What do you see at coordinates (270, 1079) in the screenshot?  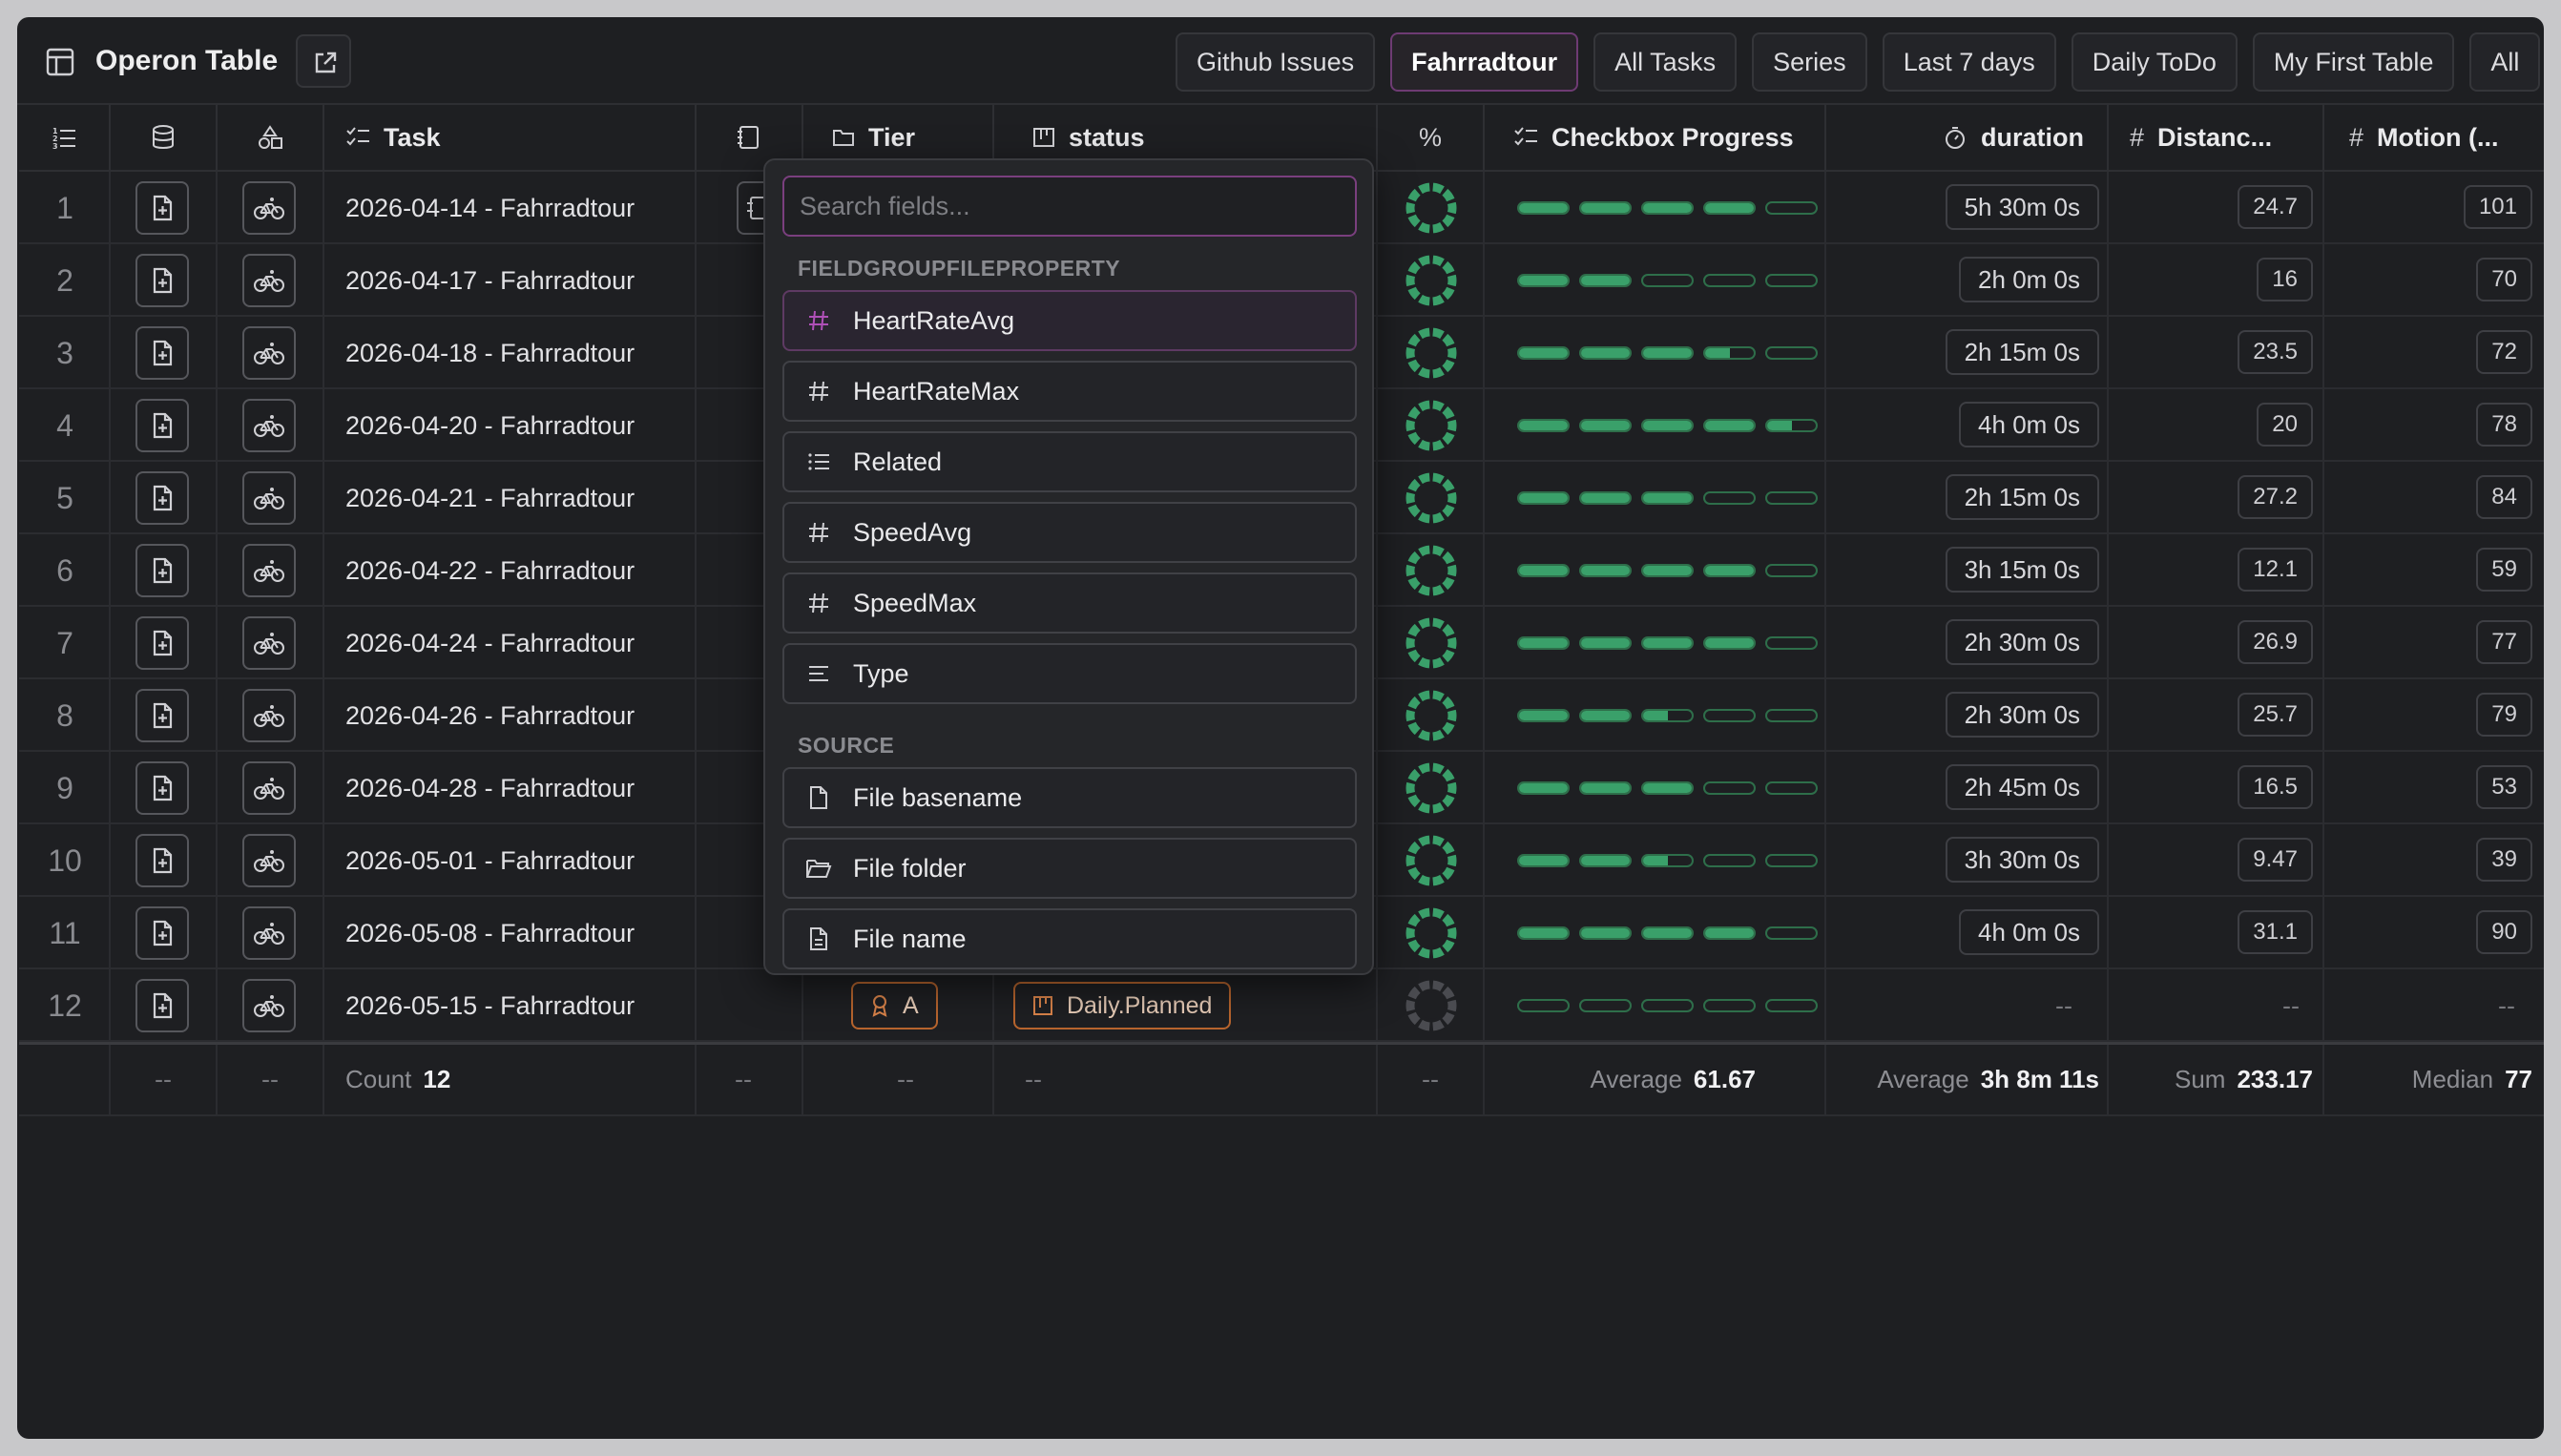 I see `footer-shapes: --` at bounding box center [270, 1079].